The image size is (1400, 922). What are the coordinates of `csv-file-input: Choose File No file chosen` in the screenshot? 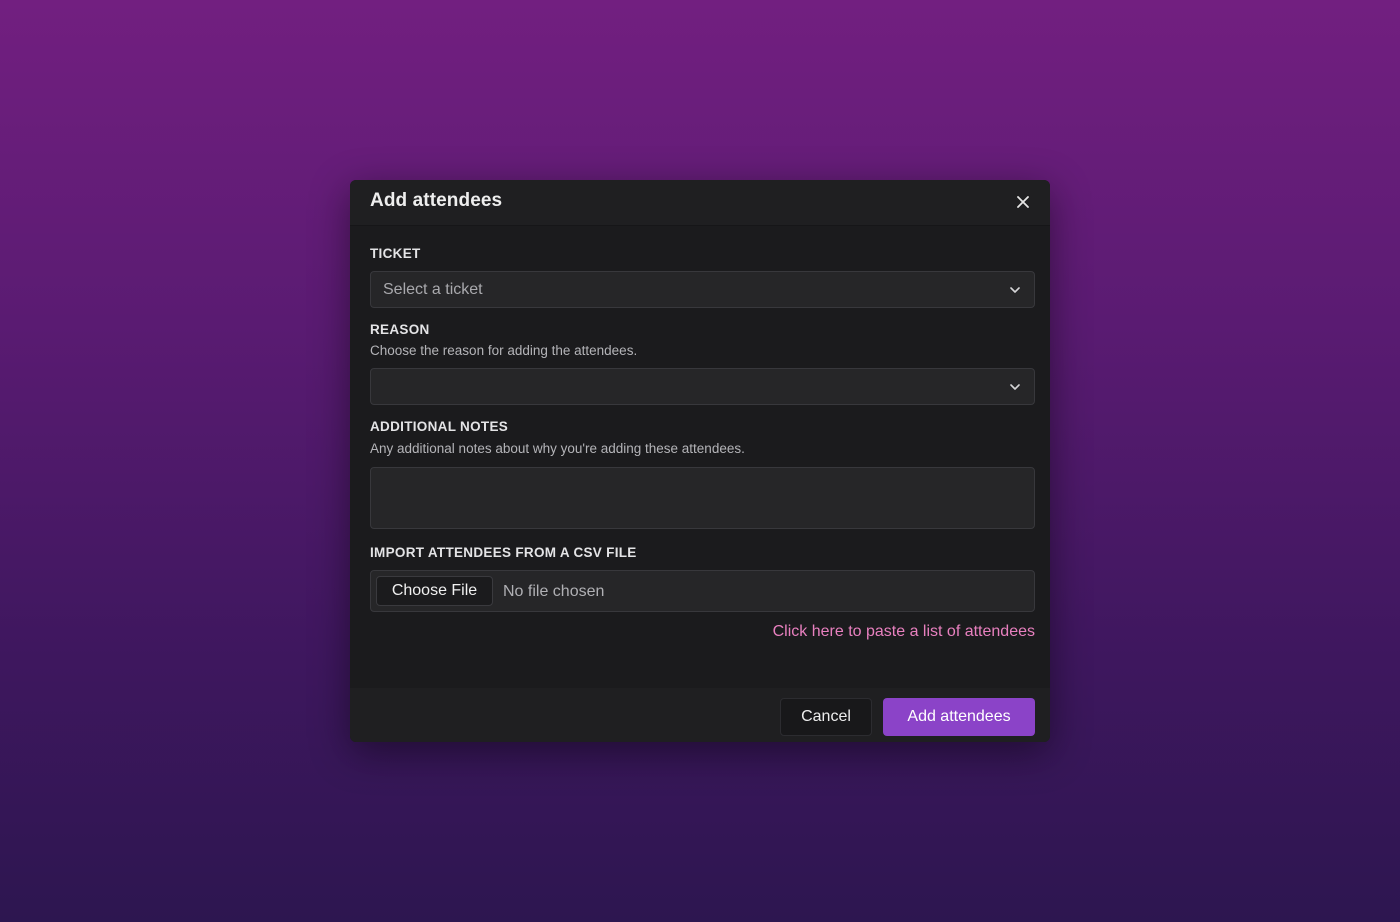 It's located at (702, 591).